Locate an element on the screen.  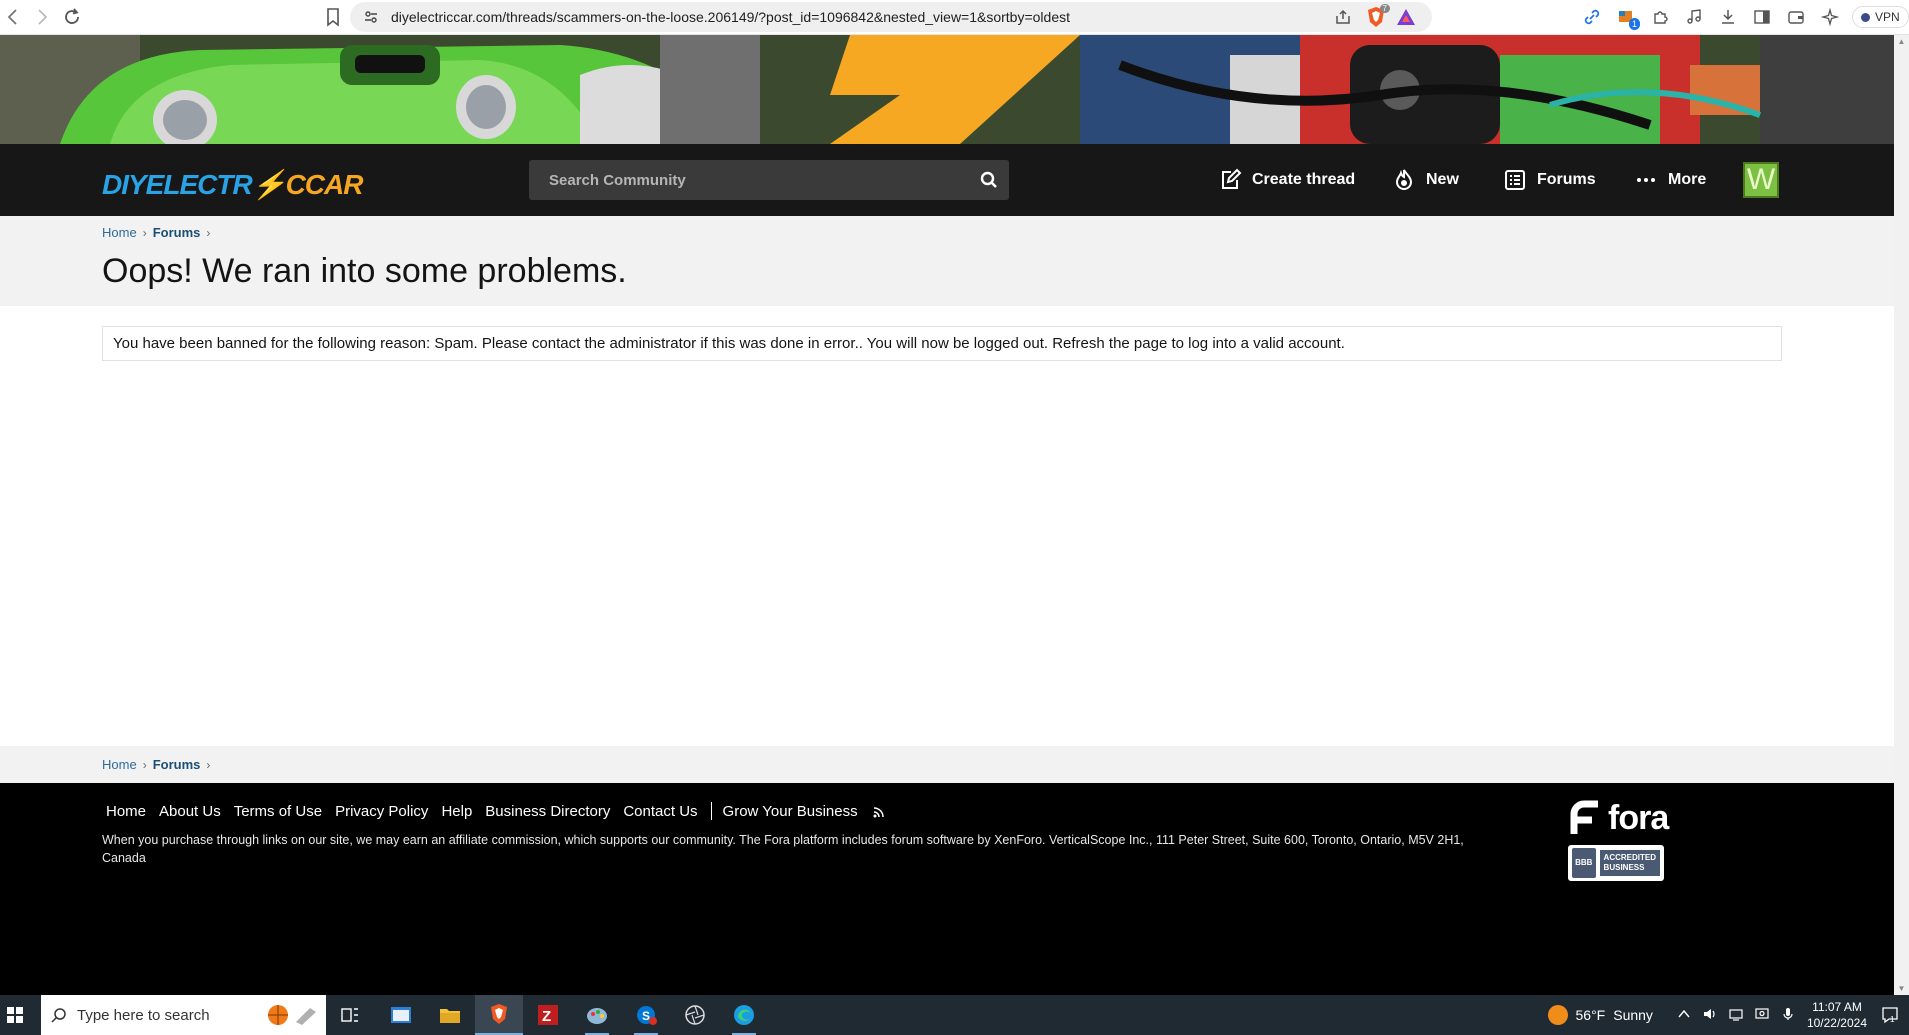
windows-start-icon is located at coordinates (15, 1015).